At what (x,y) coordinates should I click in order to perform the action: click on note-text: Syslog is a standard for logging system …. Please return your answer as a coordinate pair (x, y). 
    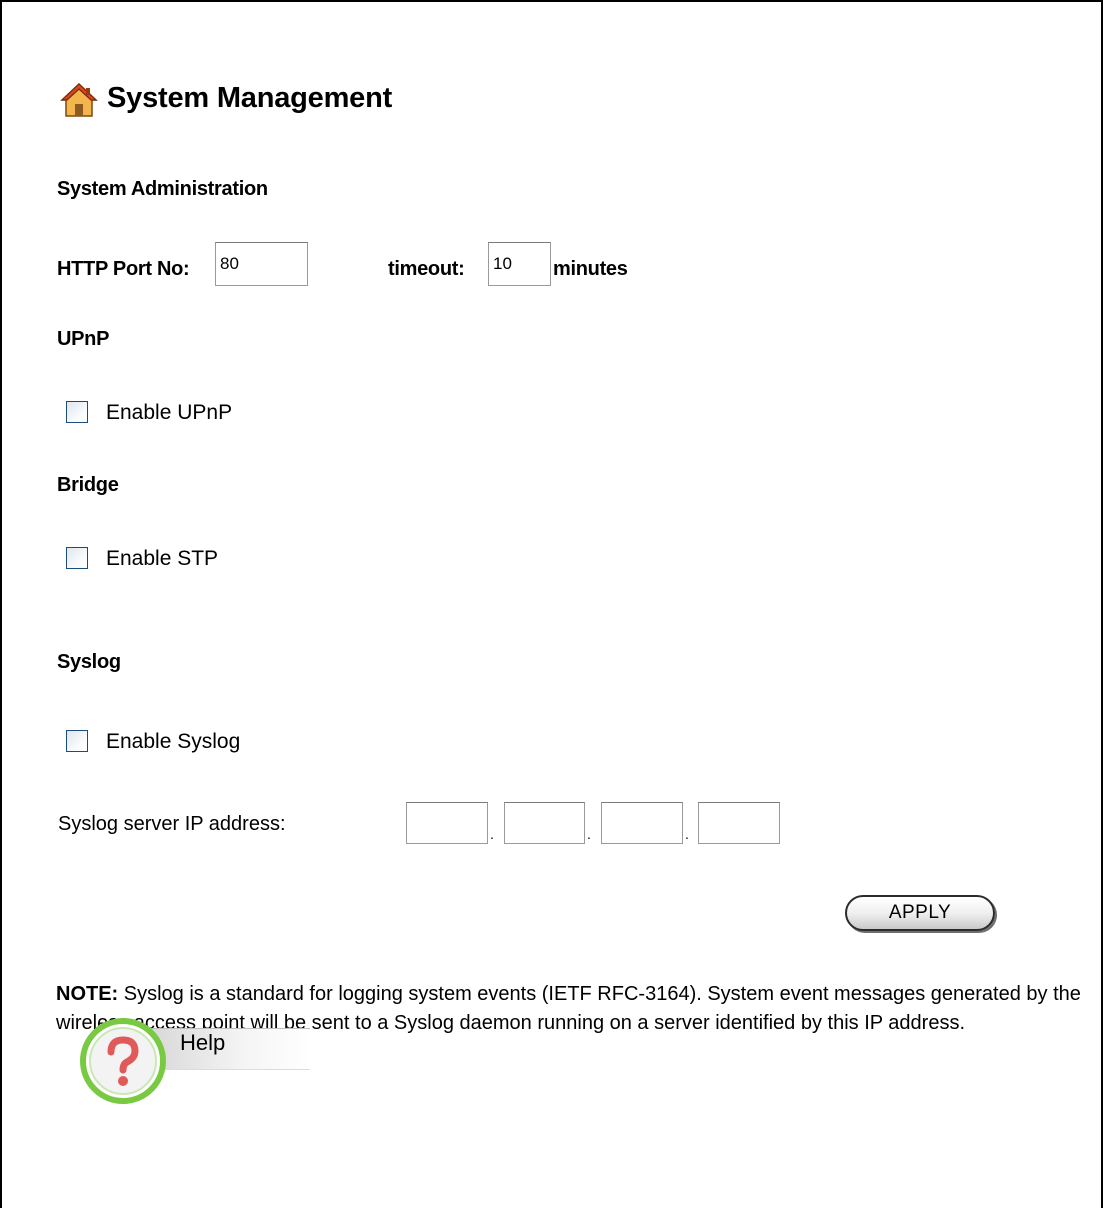
    Looking at the image, I should click on (568, 1008).